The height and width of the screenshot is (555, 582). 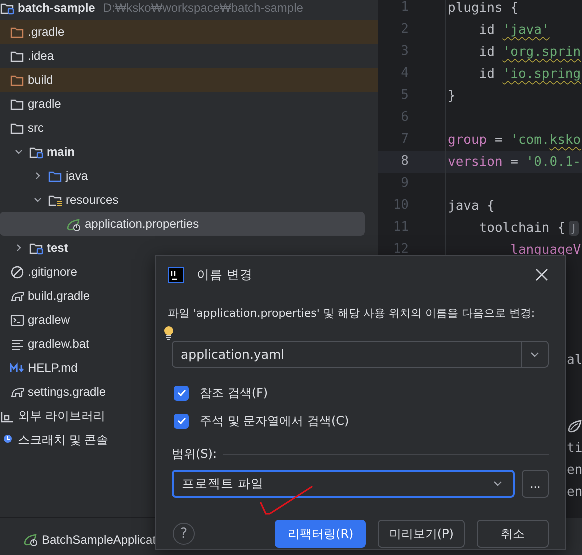 What do you see at coordinates (195, 454) in the screenshot?
I see `scope-label: 범위(S):` at bounding box center [195, 454].